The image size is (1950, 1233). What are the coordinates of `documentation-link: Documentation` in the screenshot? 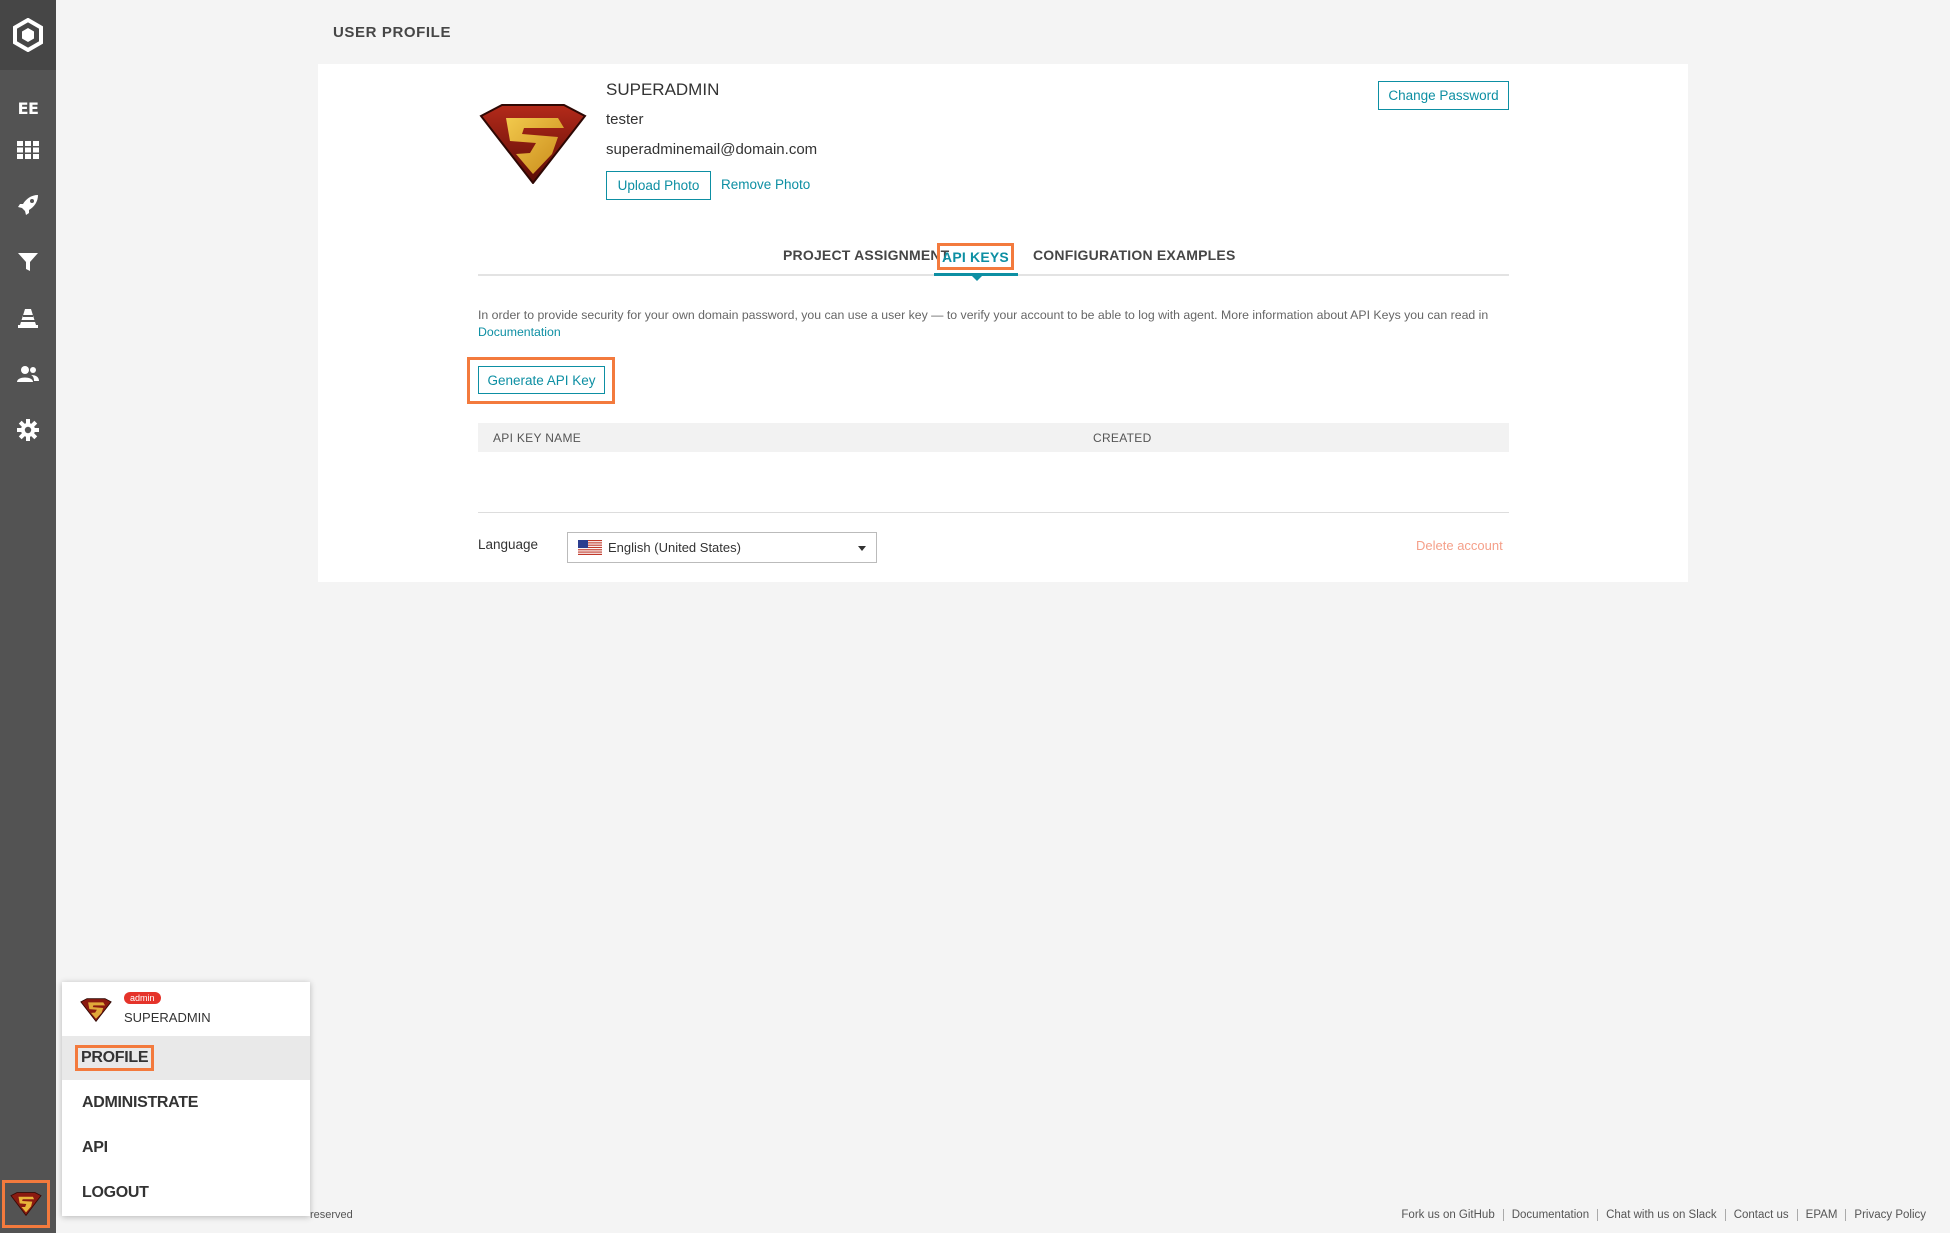 It's located at (519, 332).